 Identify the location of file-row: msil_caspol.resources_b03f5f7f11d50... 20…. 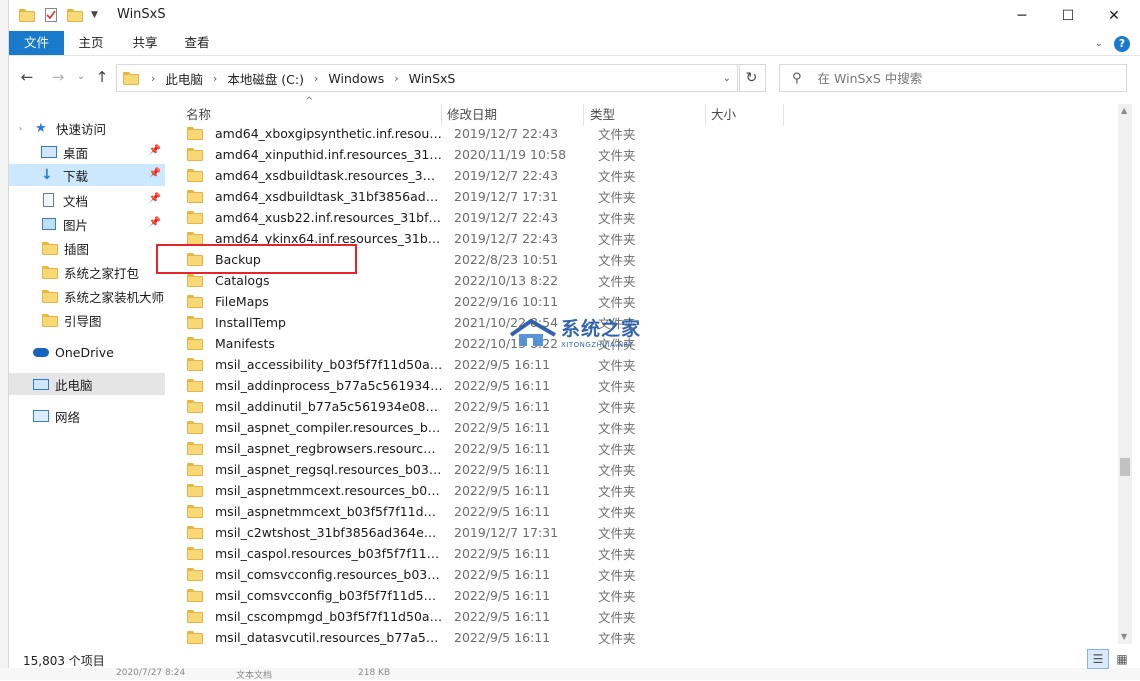
(484, 553).